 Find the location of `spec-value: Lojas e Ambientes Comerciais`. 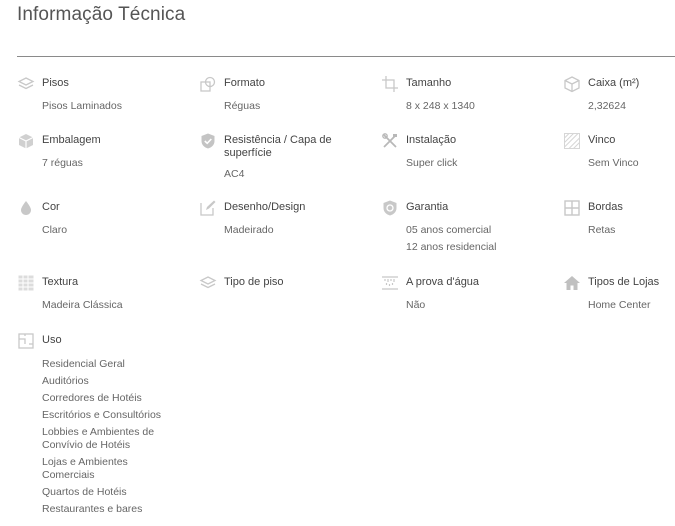

spec-value: Lojas e Ambientes Comerciais is located at coordinates (85, 468).